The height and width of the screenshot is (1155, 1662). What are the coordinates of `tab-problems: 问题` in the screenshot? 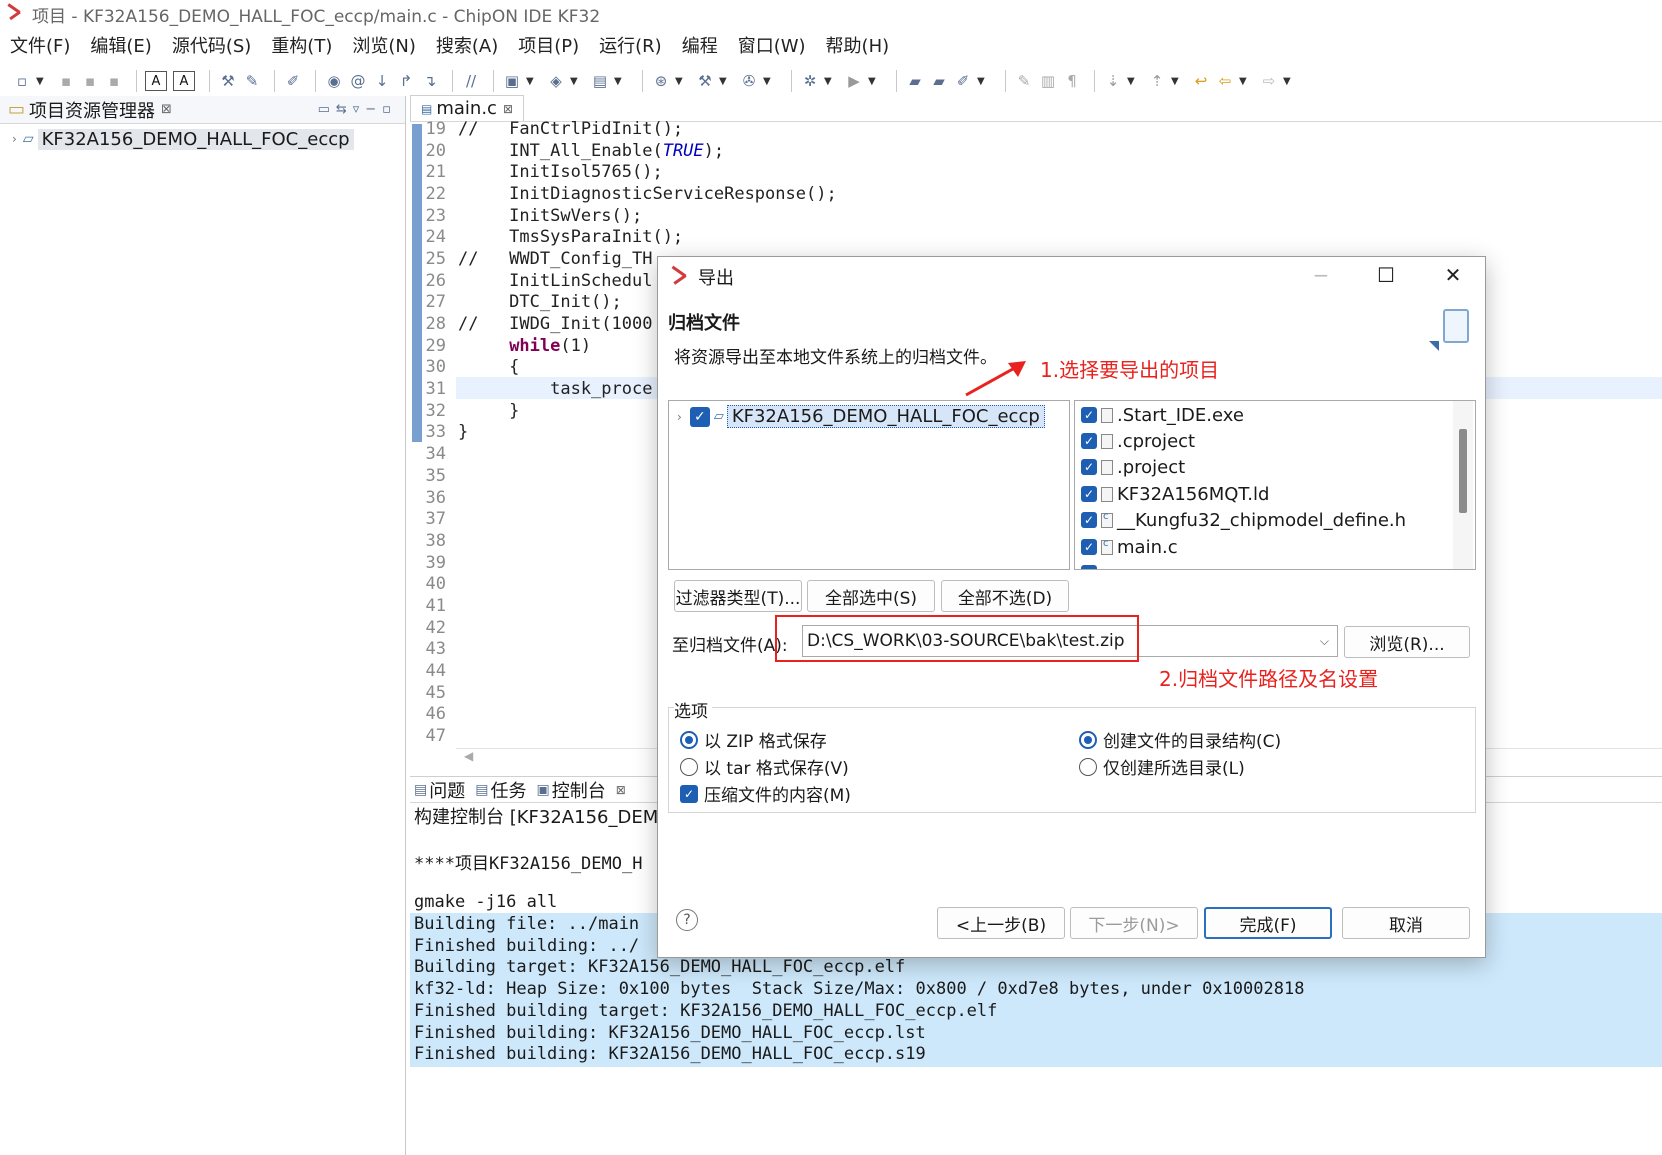 It's located at (447, 790).